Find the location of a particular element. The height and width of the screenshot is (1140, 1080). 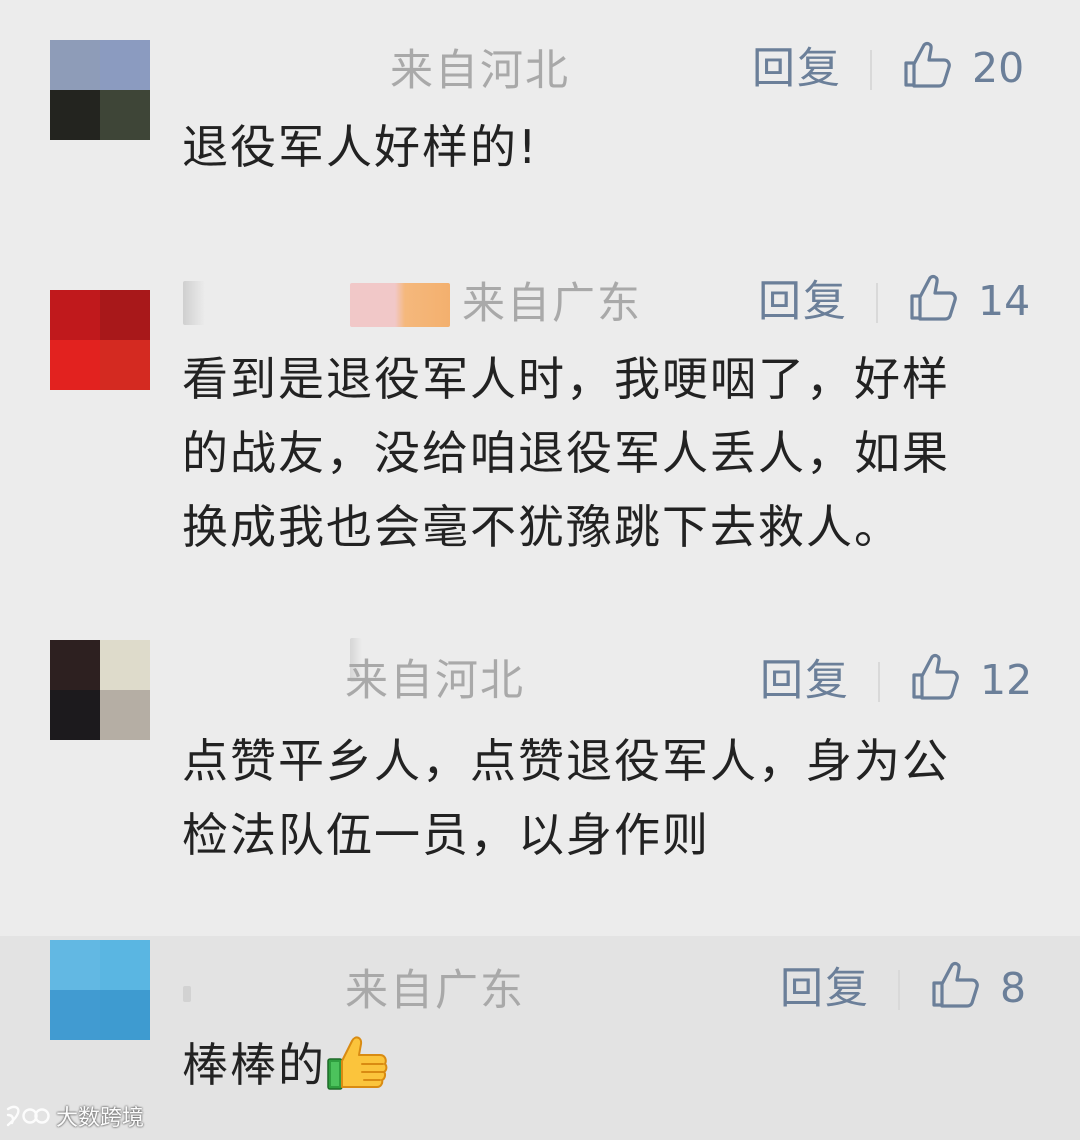

comment-text-content: 棒棒的 is located at coordinates (254, 1065).